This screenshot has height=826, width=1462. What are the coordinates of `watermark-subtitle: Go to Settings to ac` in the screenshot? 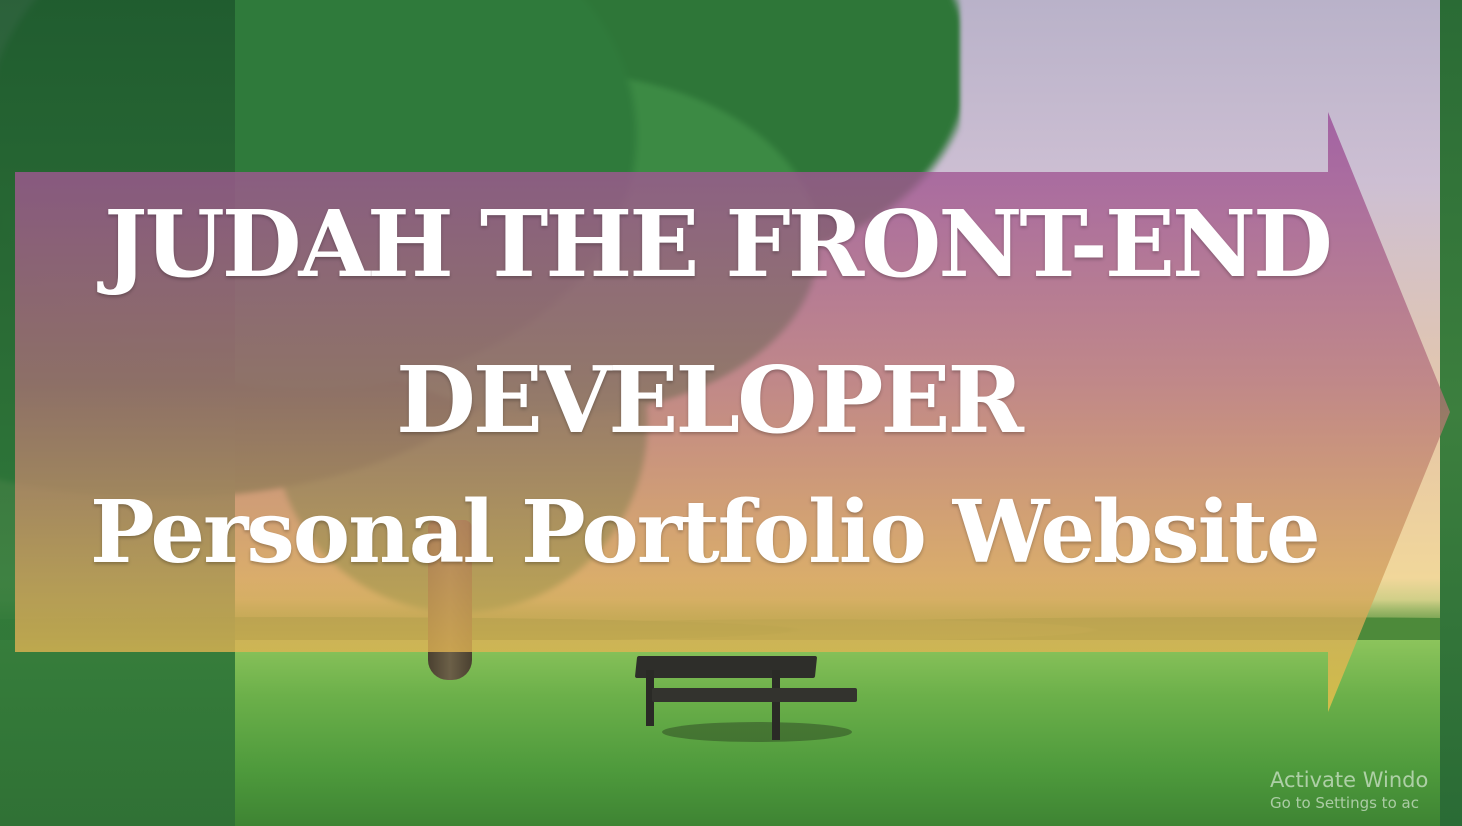 It's located at (1344, 803).